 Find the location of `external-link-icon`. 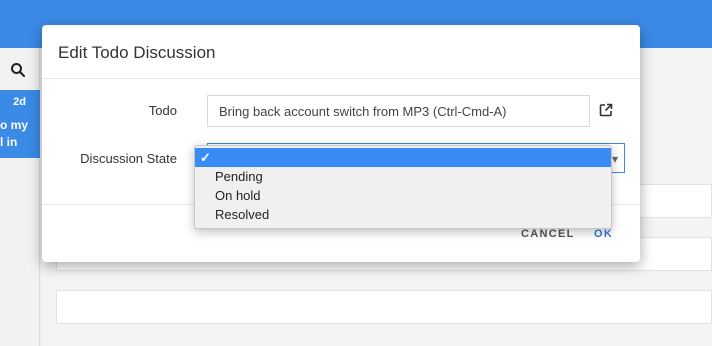

external-link-icon is located at coordinates (606, 110).